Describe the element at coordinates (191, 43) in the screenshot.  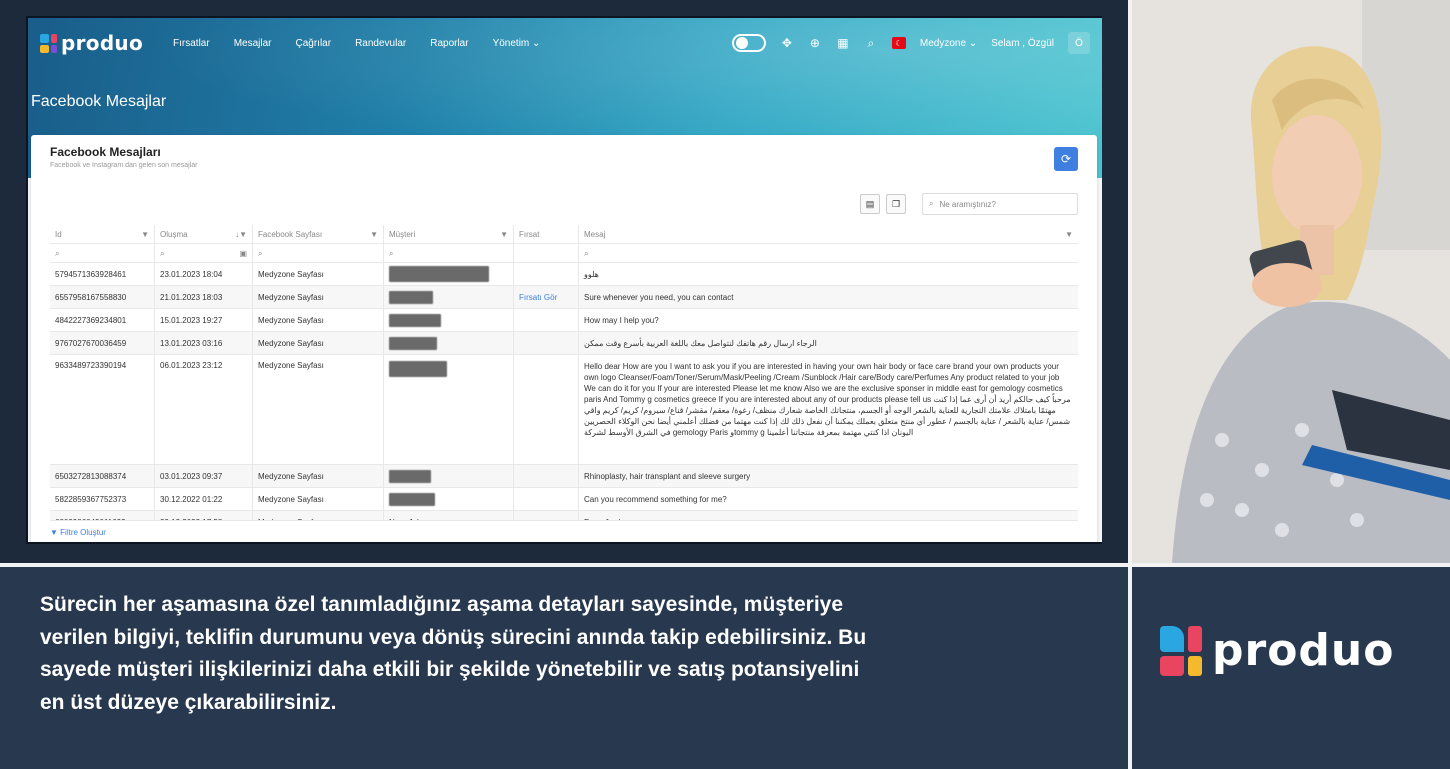
I see `nav-link-firsatlar: Fırsatlar` at that location.